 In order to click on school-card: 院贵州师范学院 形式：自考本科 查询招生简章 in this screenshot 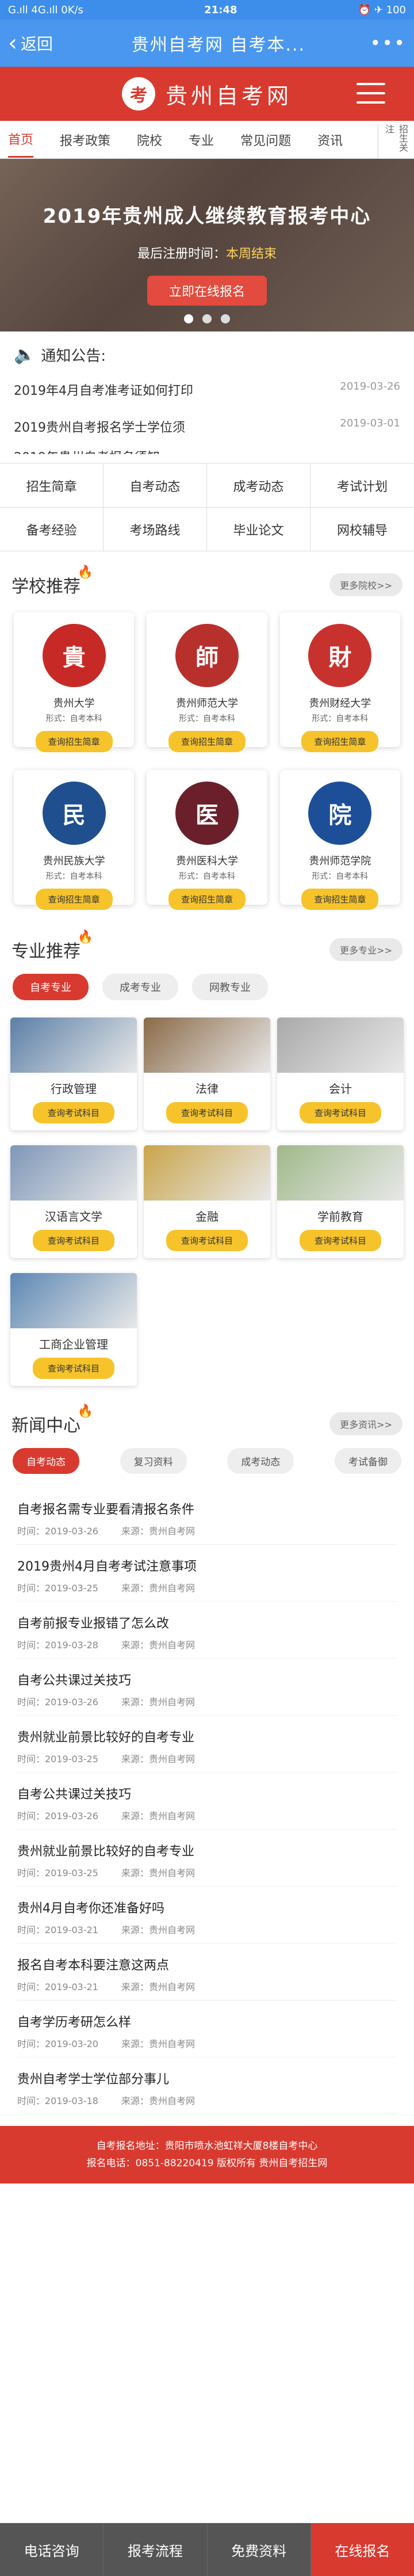, I will do `click(339, 840)`.